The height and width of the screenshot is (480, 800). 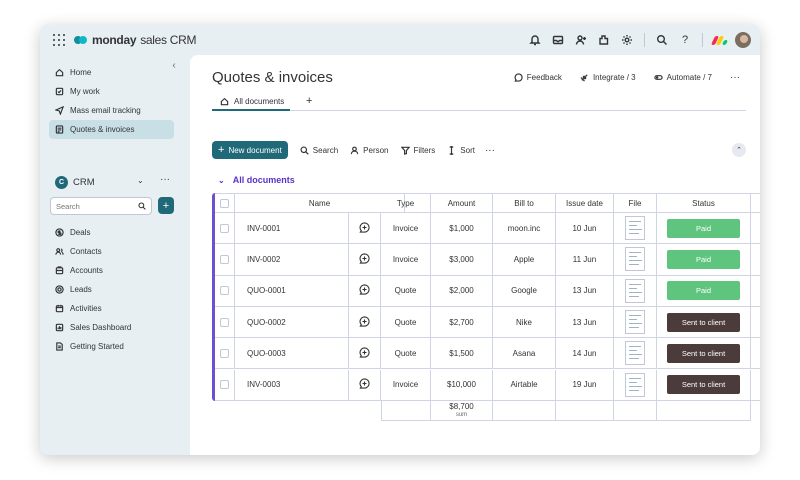 What do you see at coordinates (524, 291) in the screenshot?
I see `bill-to-cell: Google` at bounding box center [524, 291].